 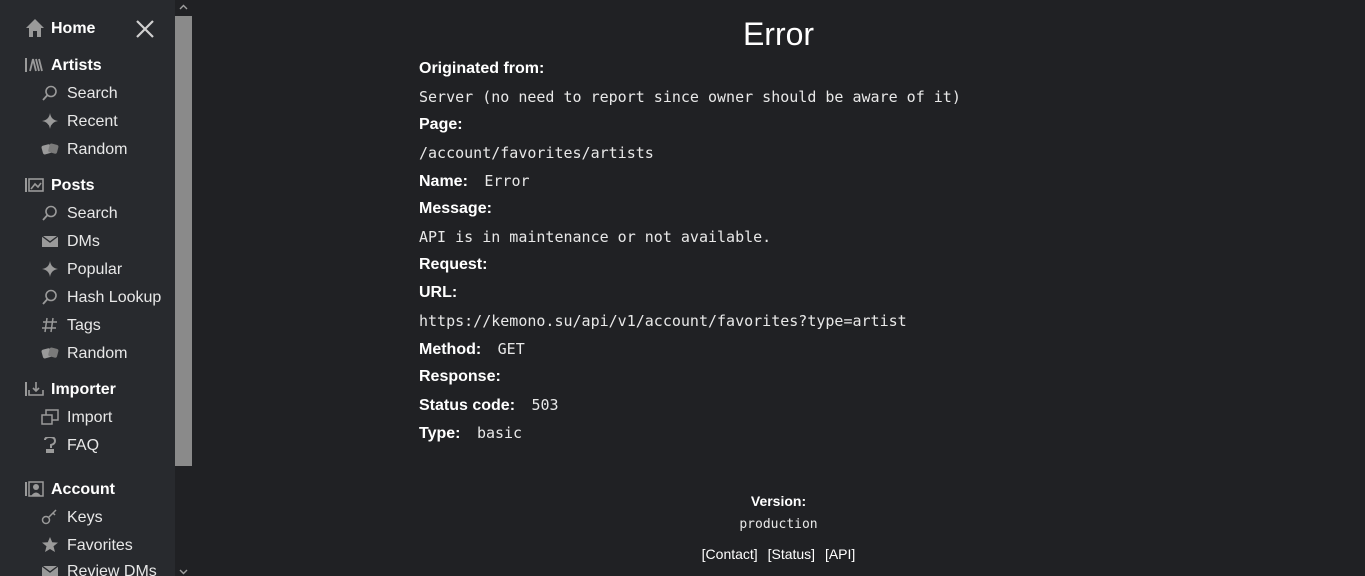 What do you see at coordinates (778, 524) in the screenshot?
I see `footer-version-value: production` at bounding box center [778, 524].